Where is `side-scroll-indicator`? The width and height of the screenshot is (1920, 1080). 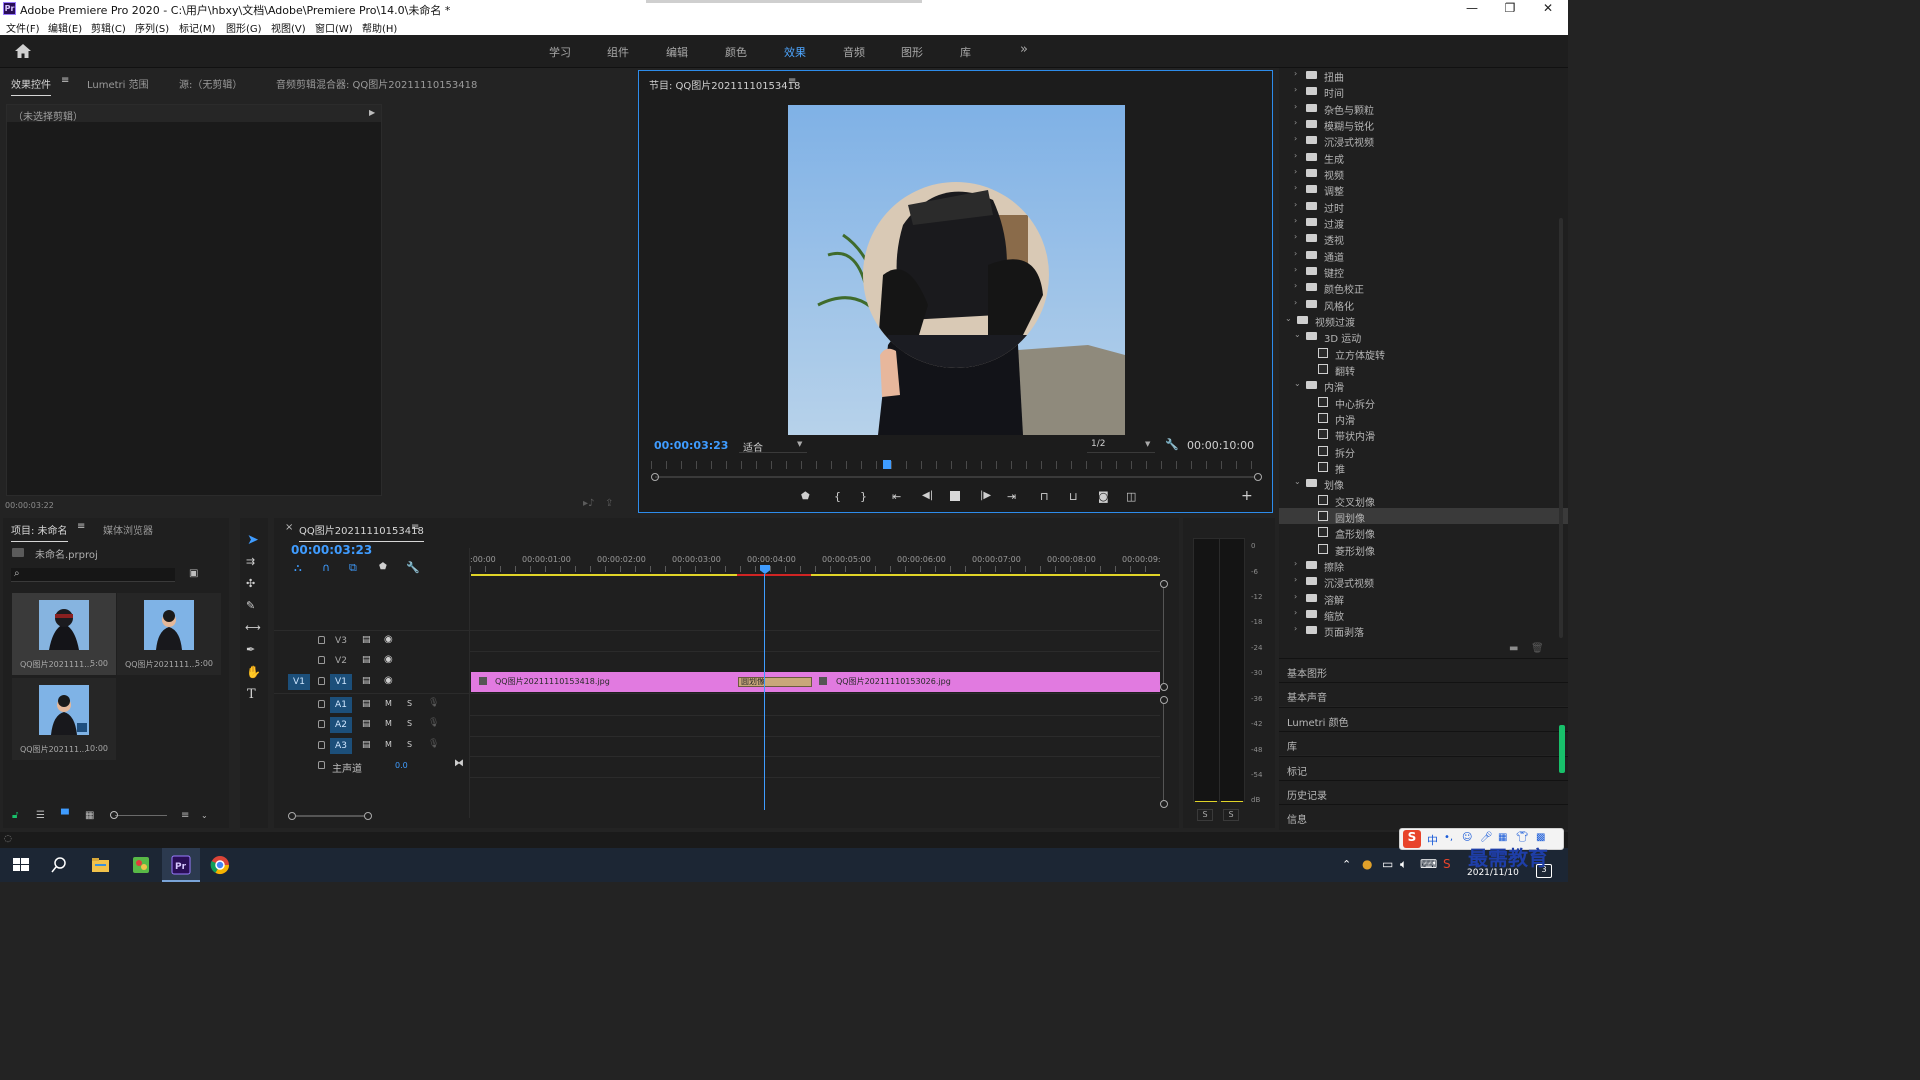
side-scroll-indicator is located at coordinates (1562, 749).